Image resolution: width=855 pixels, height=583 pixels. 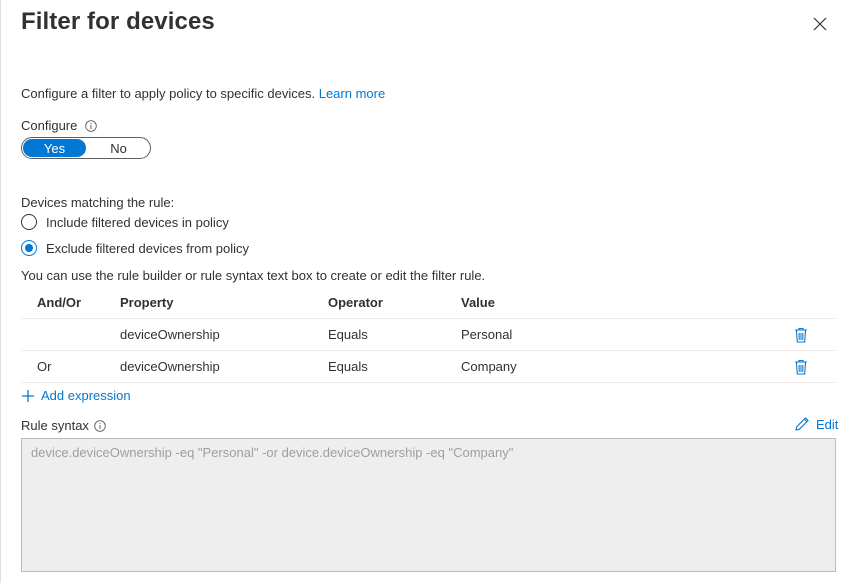 What do you see at coordinates (49, 125) in the screenshot?
I see `configure-label: Configure` at bounding box center [49, 125].